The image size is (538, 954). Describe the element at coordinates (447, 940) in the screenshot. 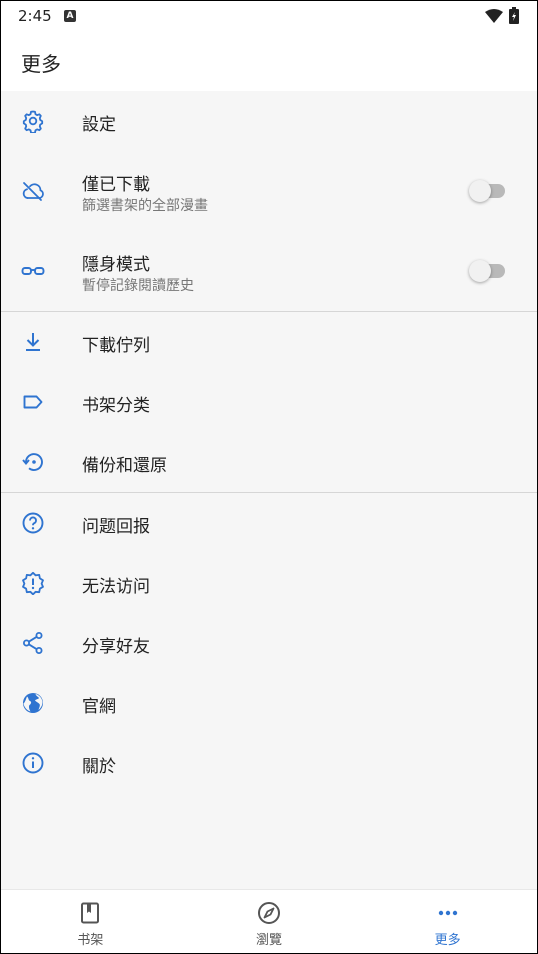

I see `nav-label: 更多` at that location.